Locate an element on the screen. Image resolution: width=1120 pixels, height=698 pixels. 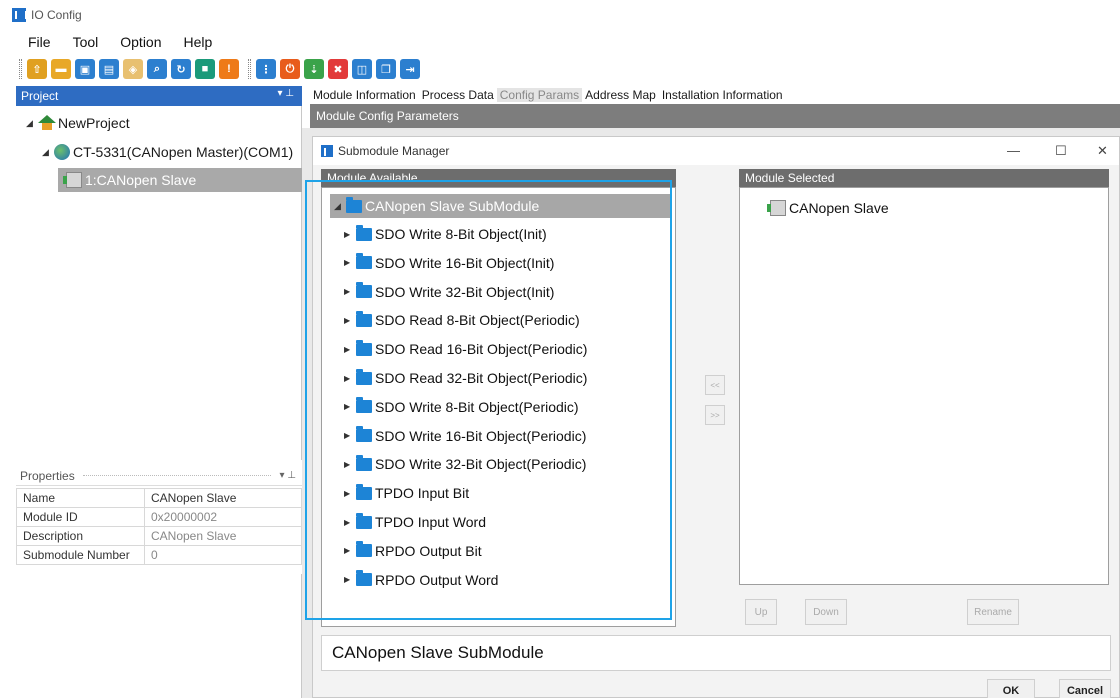
tree-icon: ⋮ is located at coordinates (266, 69).